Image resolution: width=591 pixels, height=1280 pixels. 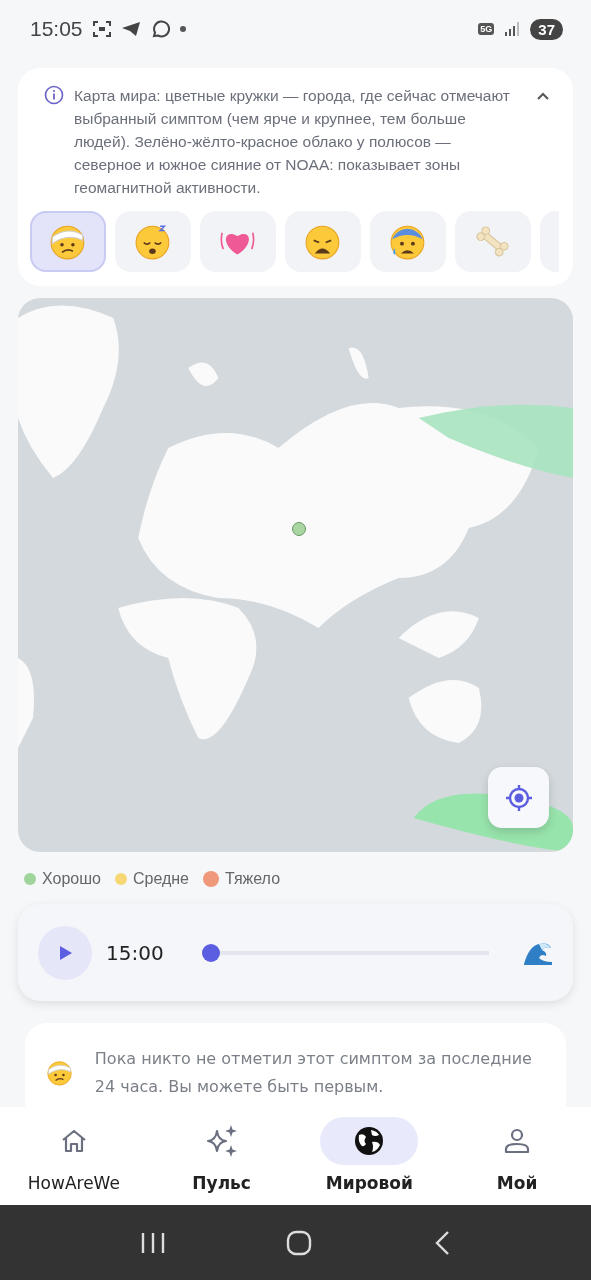 What do you see at coordinates (71, 879) in the screenshot?
I see `legend-label: Хорошо` at bounding box center [71, 879].